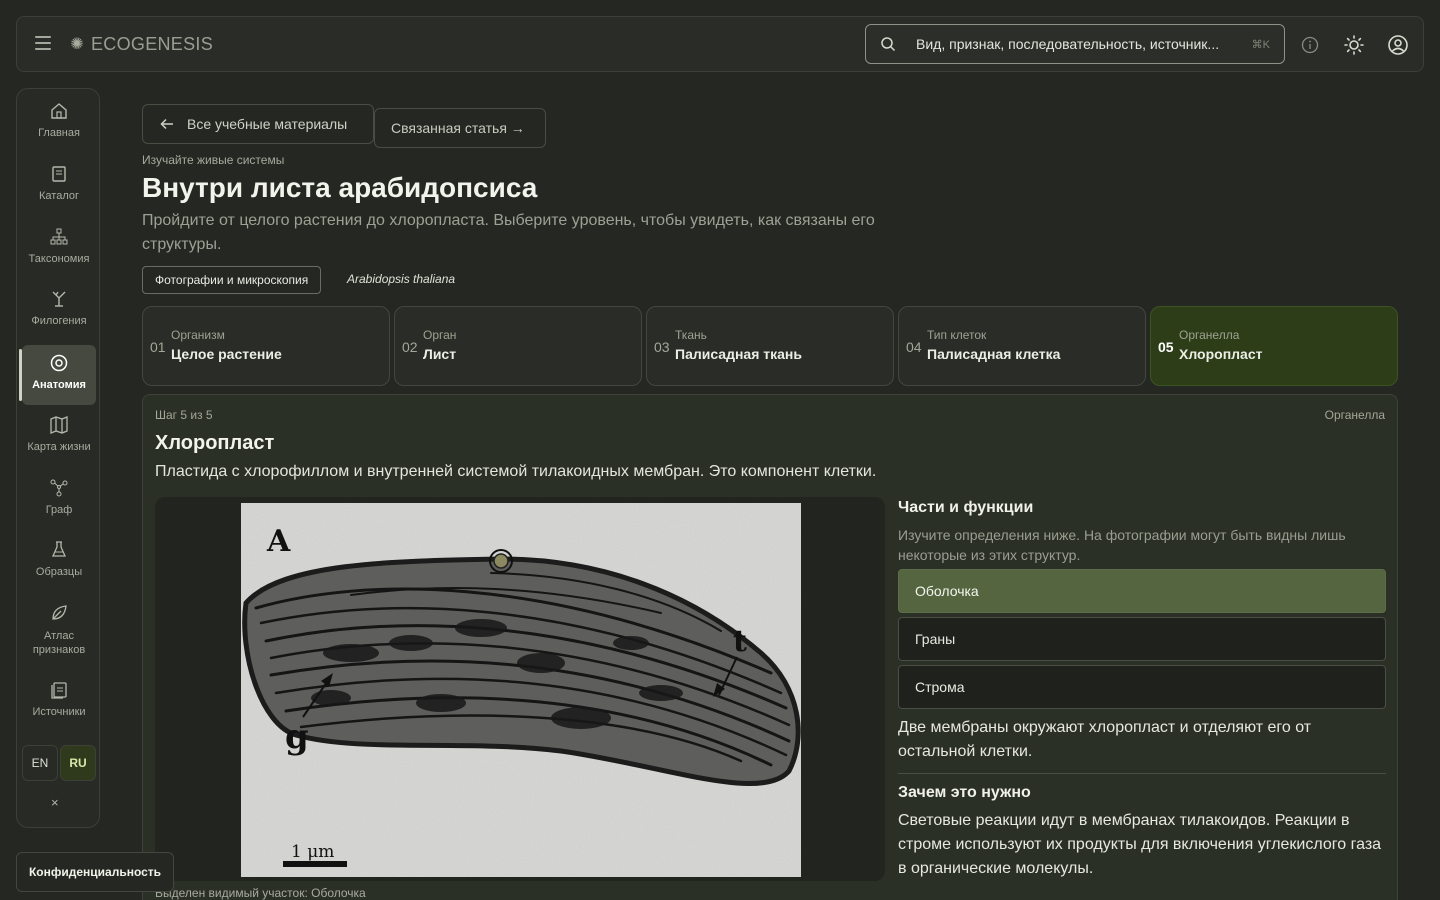 Image resolution: width=1440 pixels, height=900 pixels. I want to click on page-title: Внутри листа арабидопсиса, so click(340, 187).